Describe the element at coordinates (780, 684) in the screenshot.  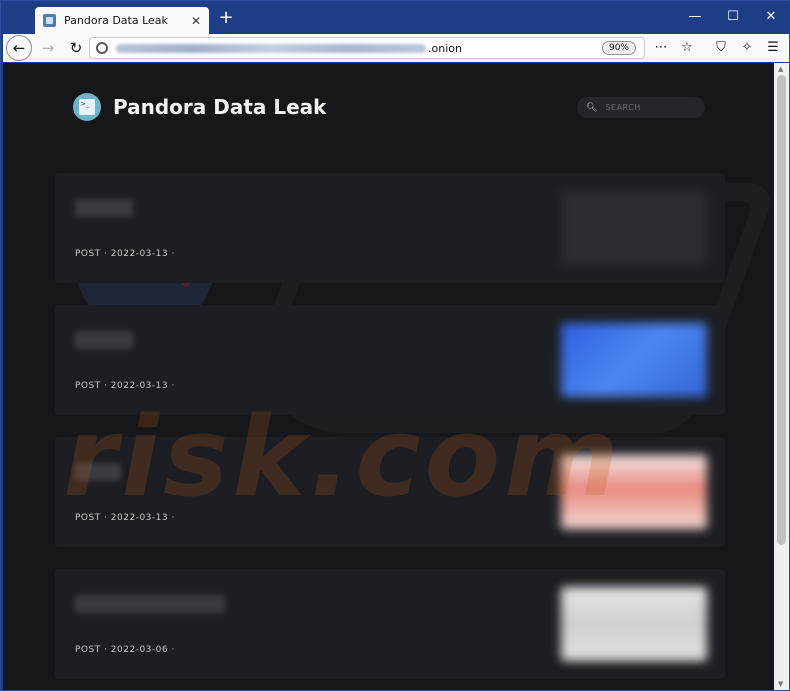
I see `scroll-down-icon: ▼` at that location.